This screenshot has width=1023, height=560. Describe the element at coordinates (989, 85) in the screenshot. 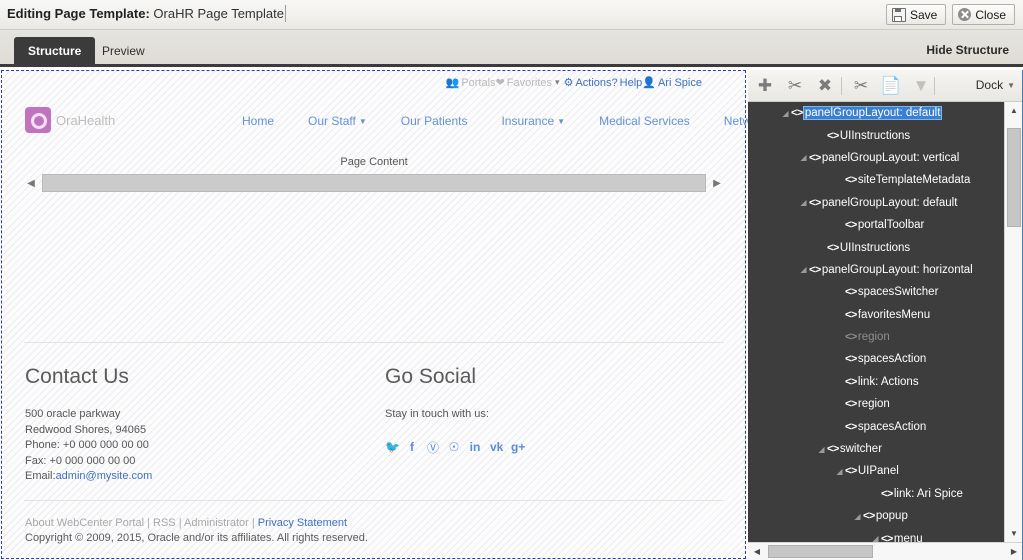

I see `dock-label: Dock` at that location.